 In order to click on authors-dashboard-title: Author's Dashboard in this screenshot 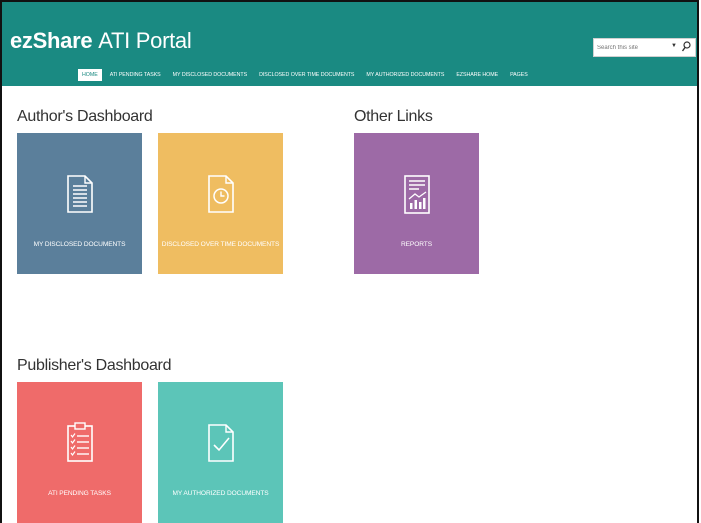, I will do `click(85, 116)`.